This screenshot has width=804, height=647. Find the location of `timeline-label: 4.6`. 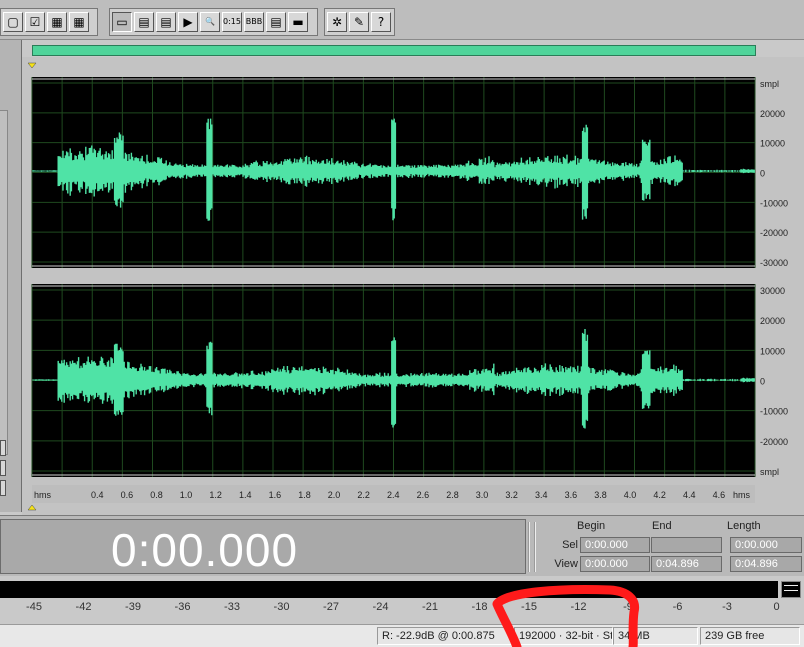

timeline-label: 4.6 is located at coordinates (719, 495).